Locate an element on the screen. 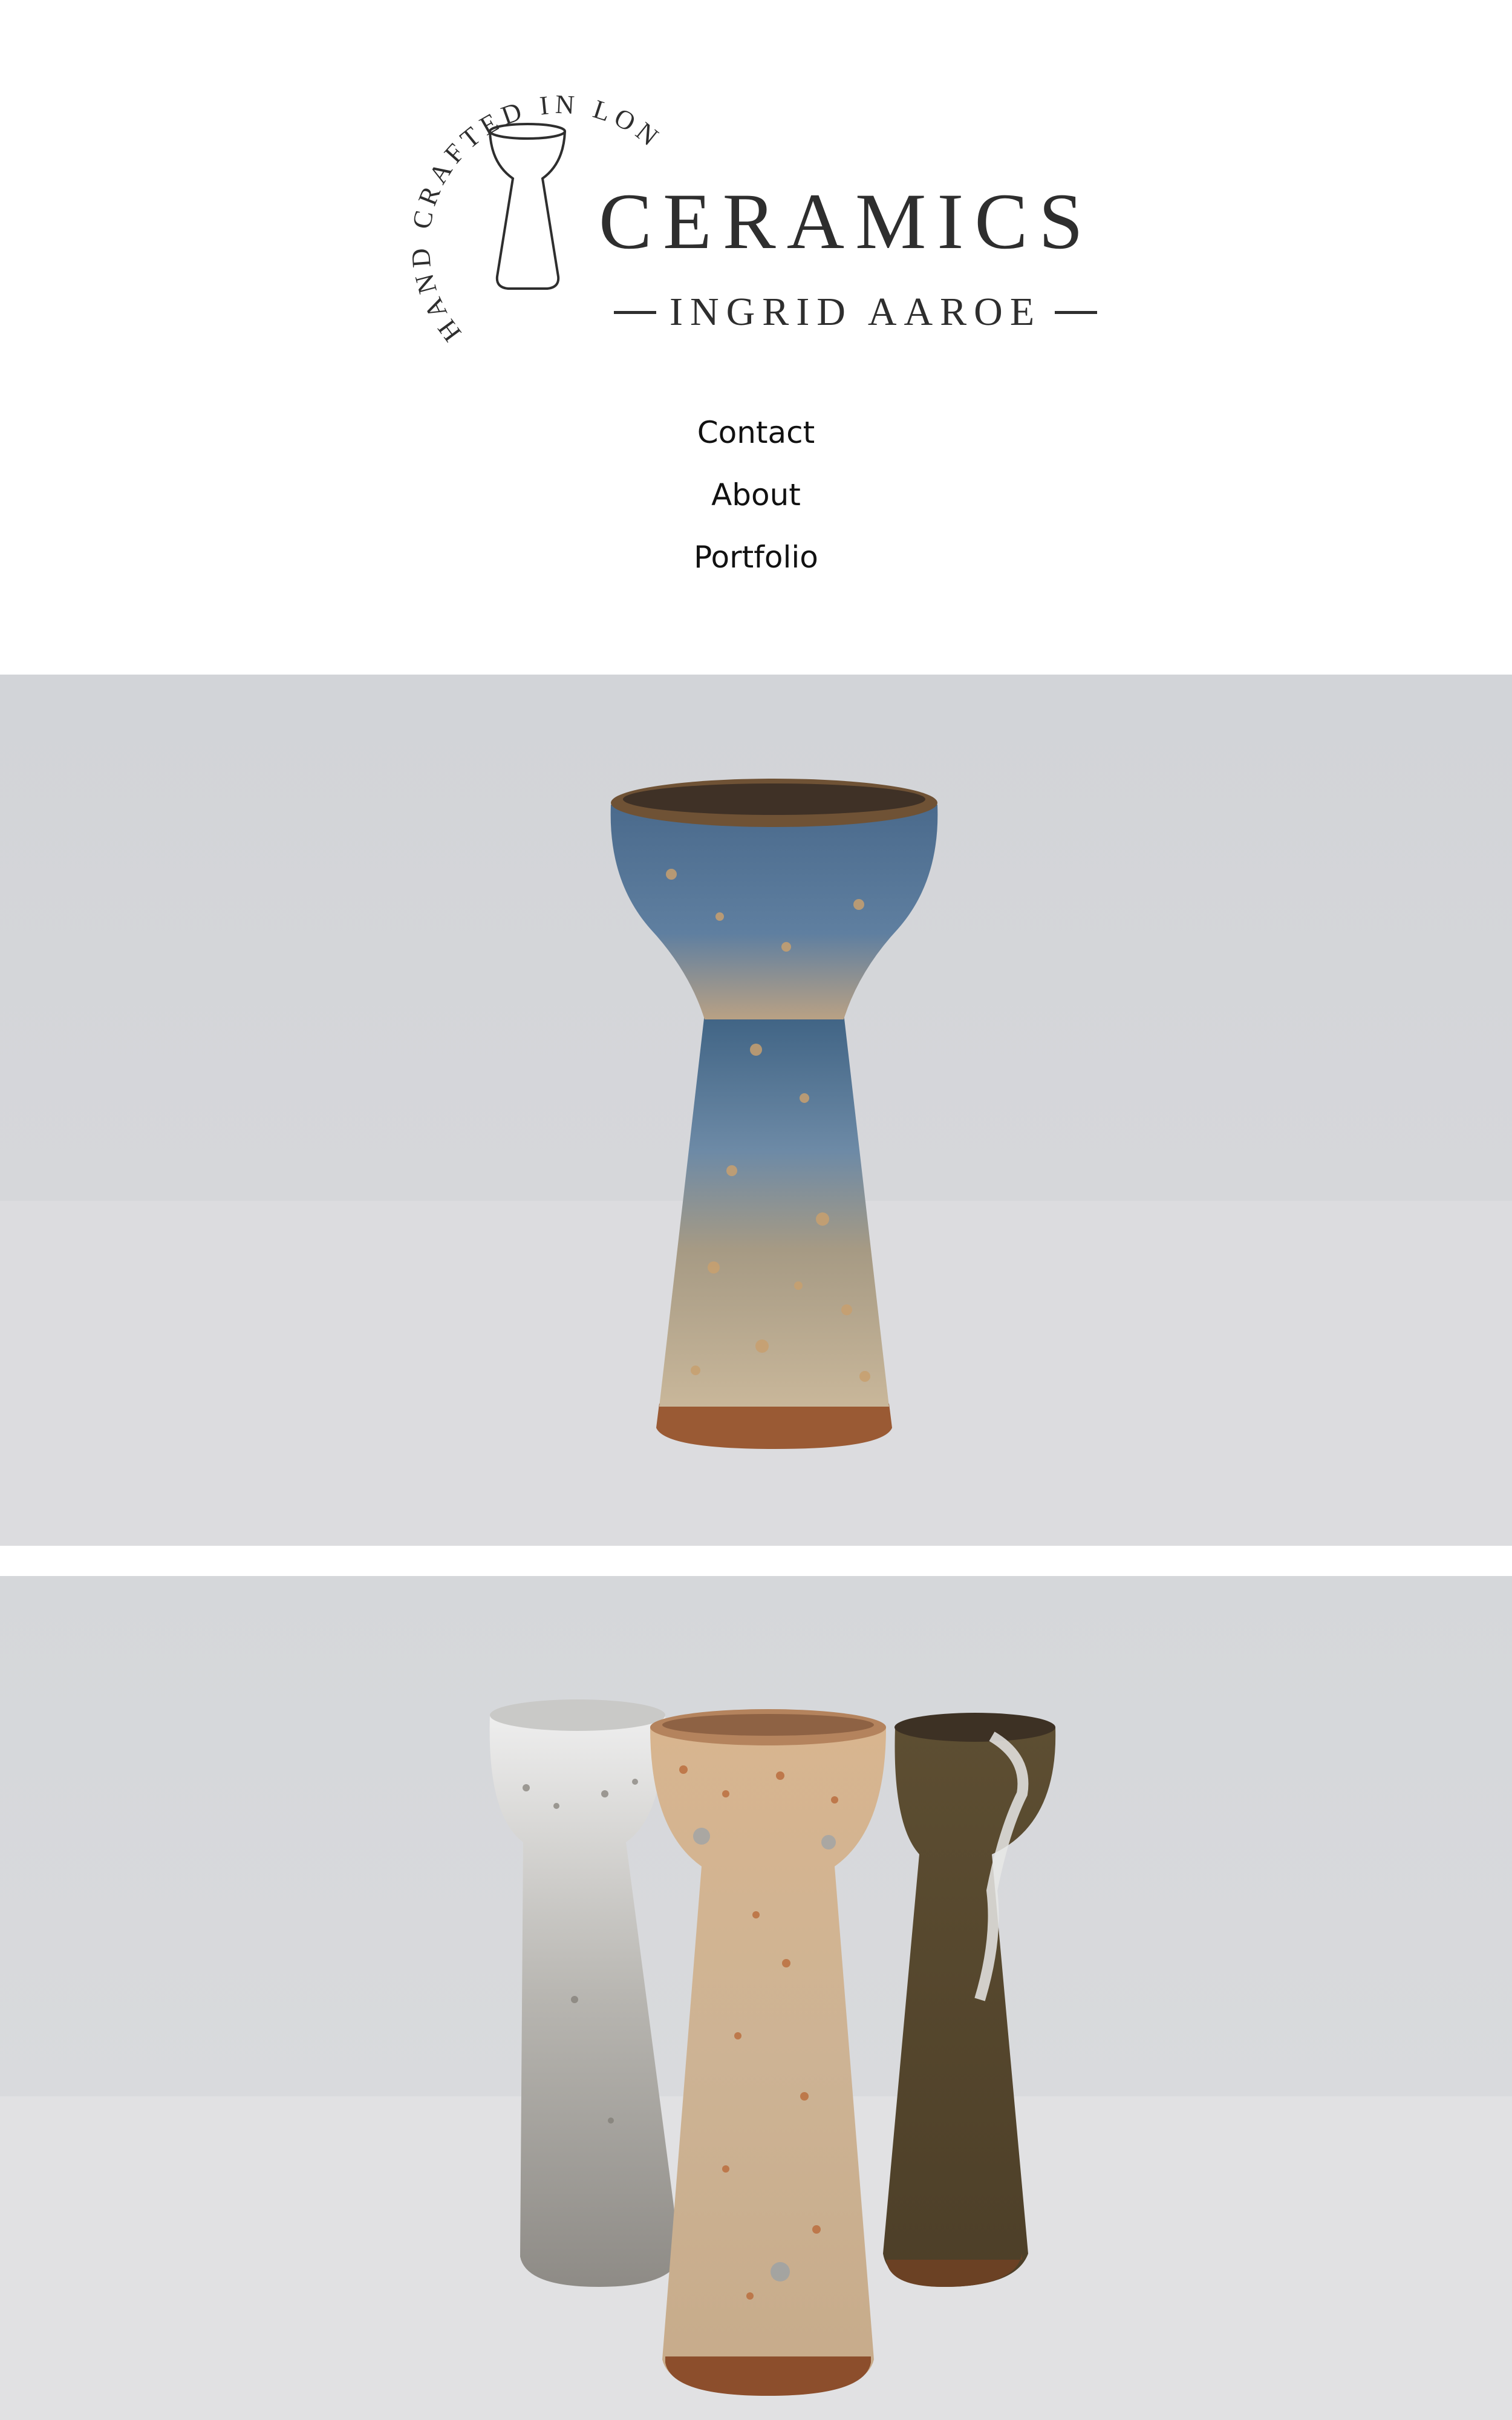 This screenshot has height=2420, width=1512. nav-link-contact: Contact is located at coordinates (756, 448).